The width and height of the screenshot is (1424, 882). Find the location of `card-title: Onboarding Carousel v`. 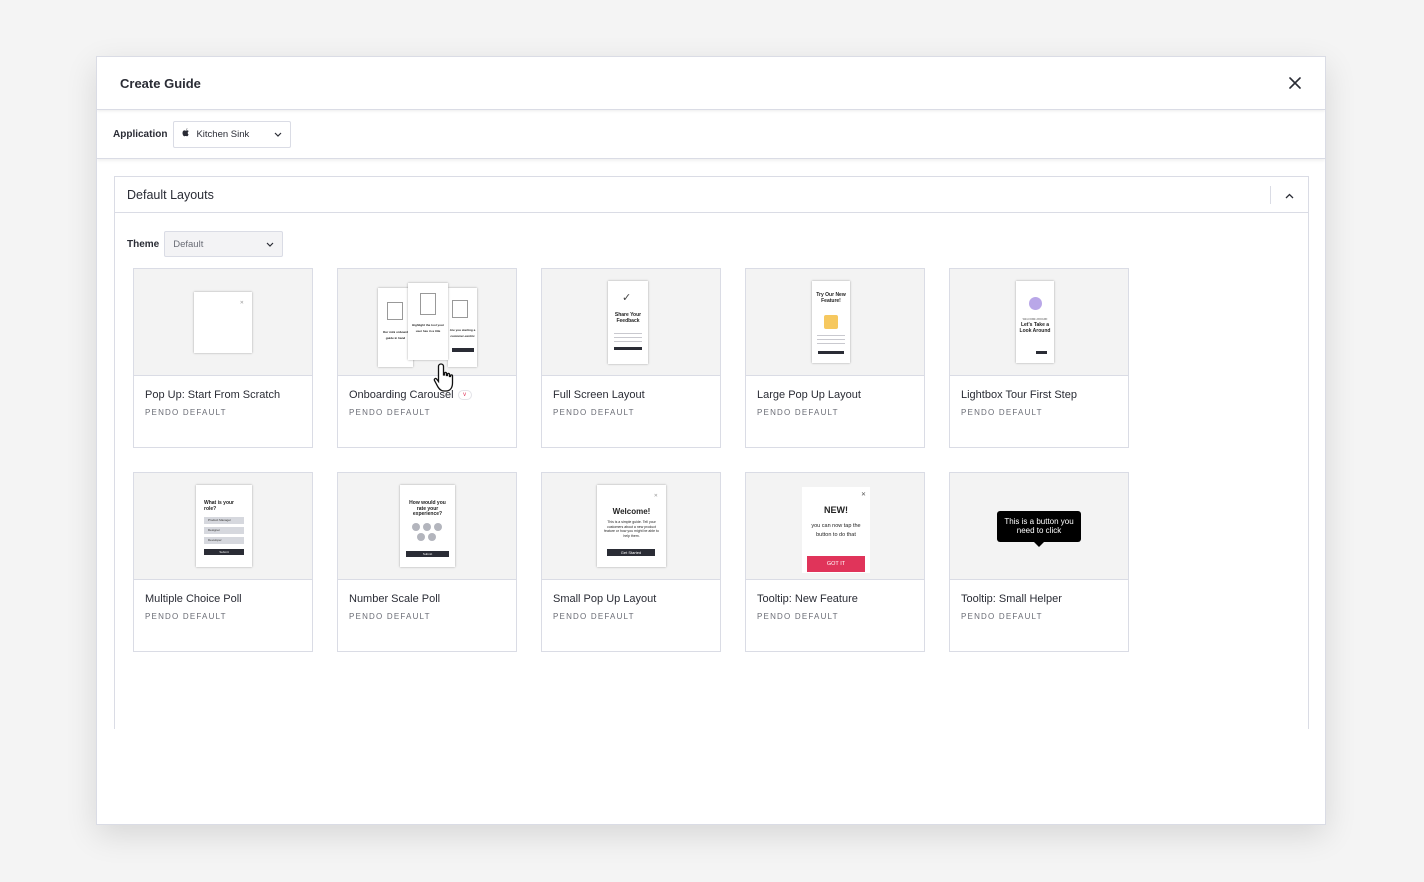

card-title: Onboarding Carousel v is located at coordinates (427, 389).